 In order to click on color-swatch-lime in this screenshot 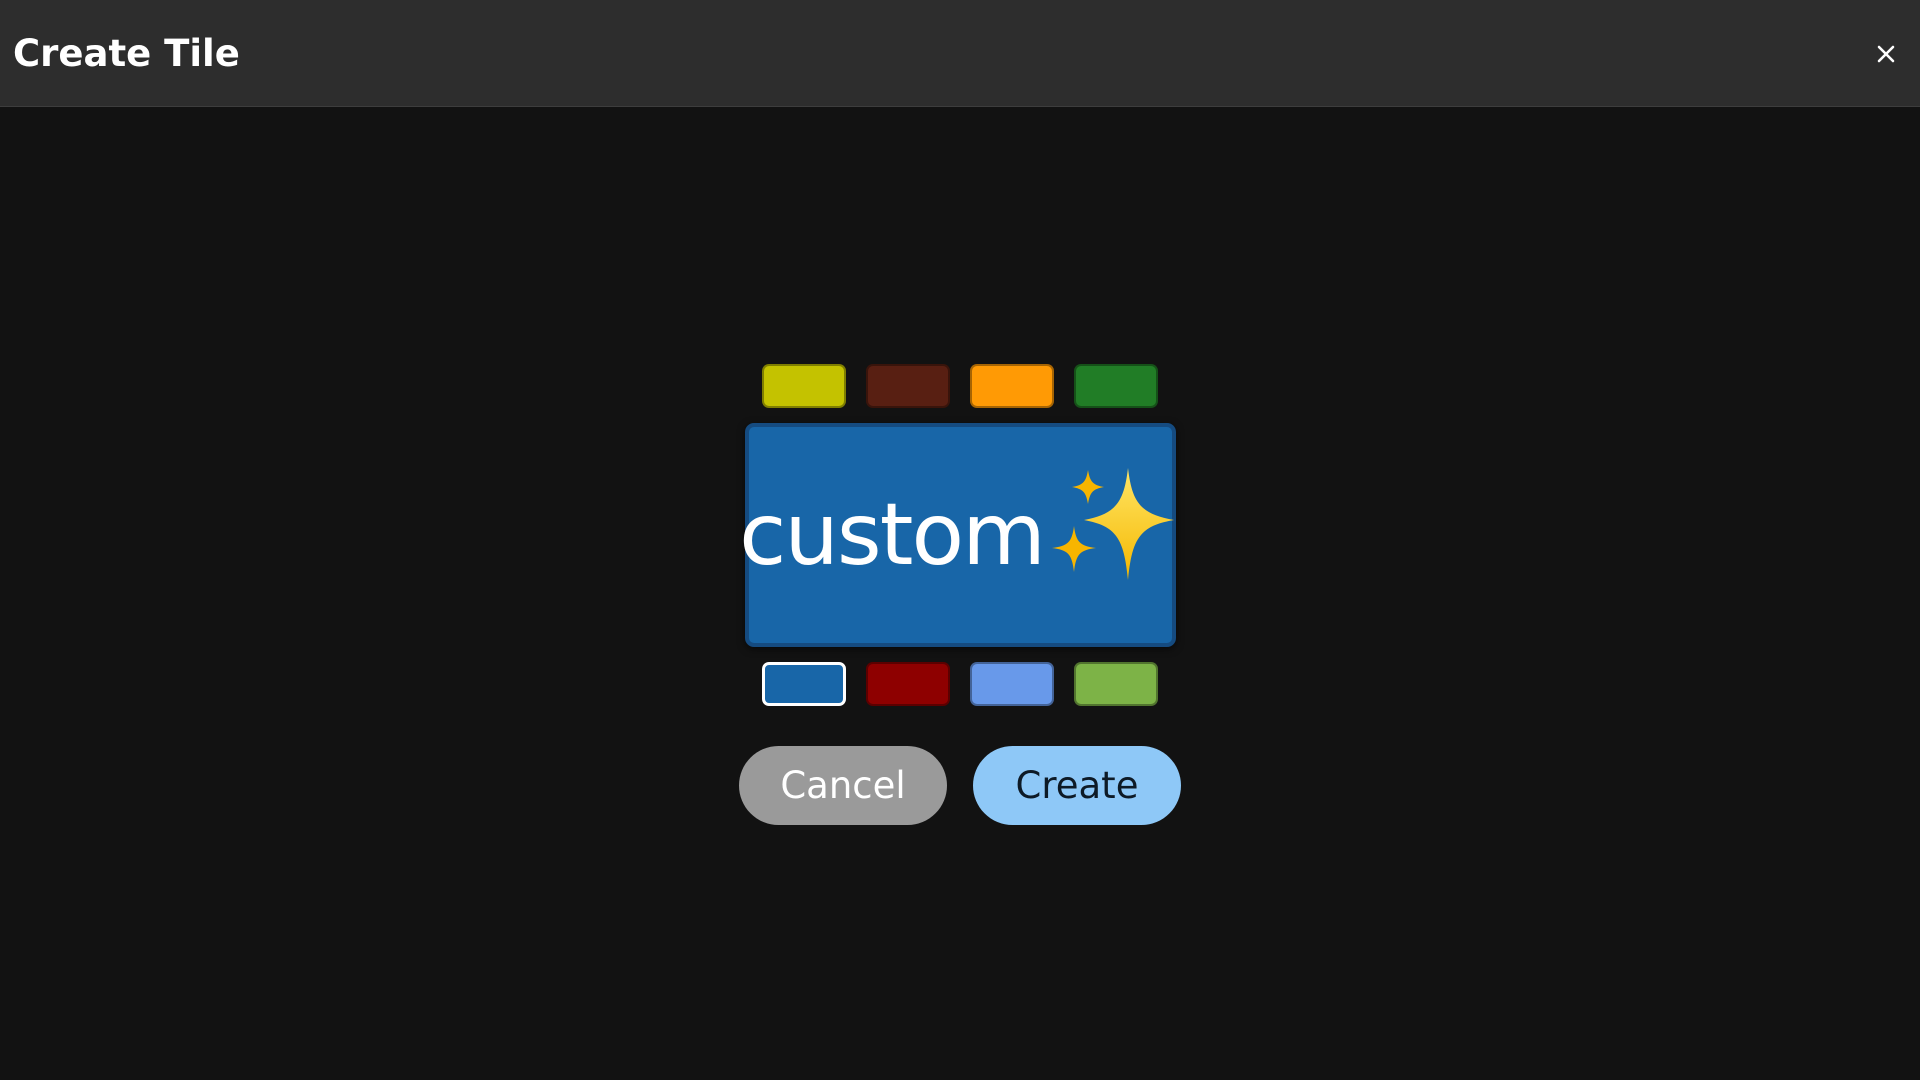, I will do `click(1116, 684)`.